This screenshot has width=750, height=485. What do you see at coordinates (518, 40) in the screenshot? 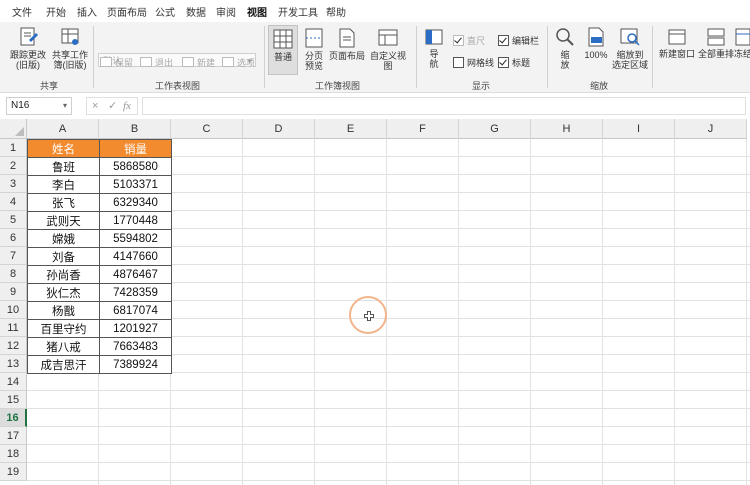
I see `formula-bar-checkbox: 编辑栏` at bounding box center [518, 40].